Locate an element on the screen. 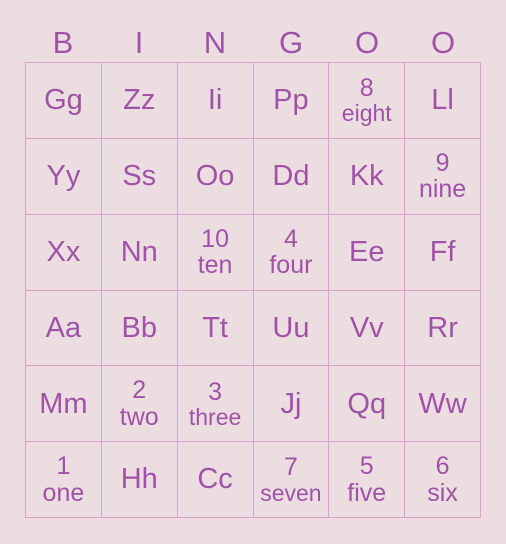 This screenshot has width=506, height=544. bingo-cell-primary: Jj is located at coordinates (291, 403).